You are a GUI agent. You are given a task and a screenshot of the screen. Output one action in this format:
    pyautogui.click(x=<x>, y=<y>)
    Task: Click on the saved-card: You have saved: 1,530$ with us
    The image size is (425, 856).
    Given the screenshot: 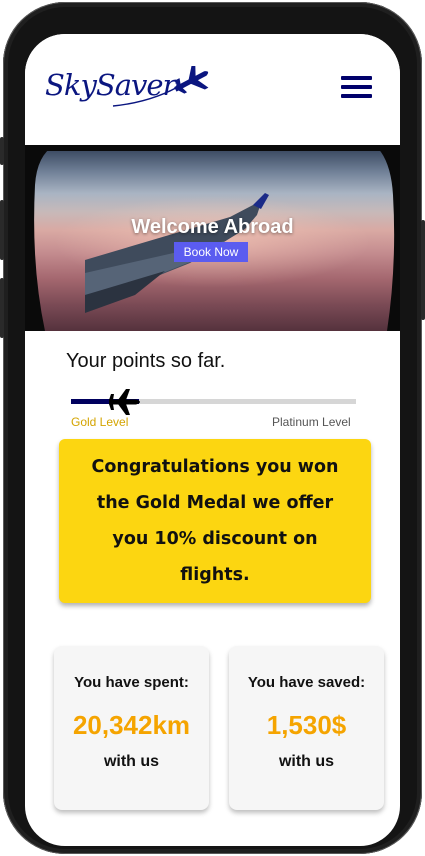 What is the action you would take?
    pyautogui.click(x=306, y=728)
    